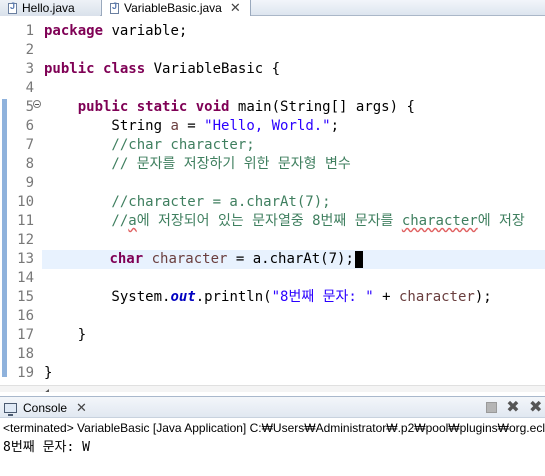 This screenshot has height=476, width=545. I want to click on code-text: );, so click(483, 297).